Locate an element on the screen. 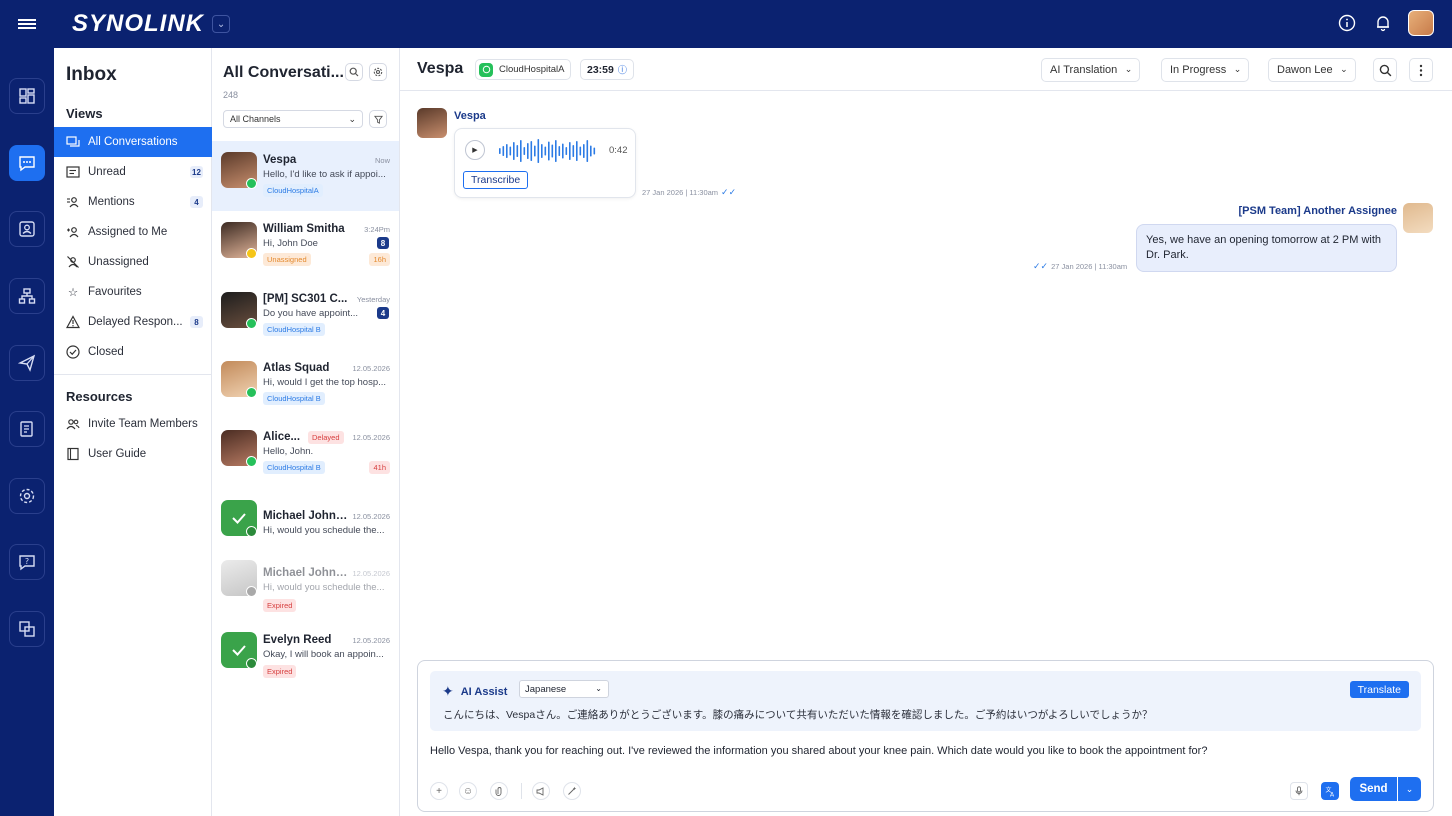  channel-chip: CloudHospitalA is located at coordinates (523, 69).